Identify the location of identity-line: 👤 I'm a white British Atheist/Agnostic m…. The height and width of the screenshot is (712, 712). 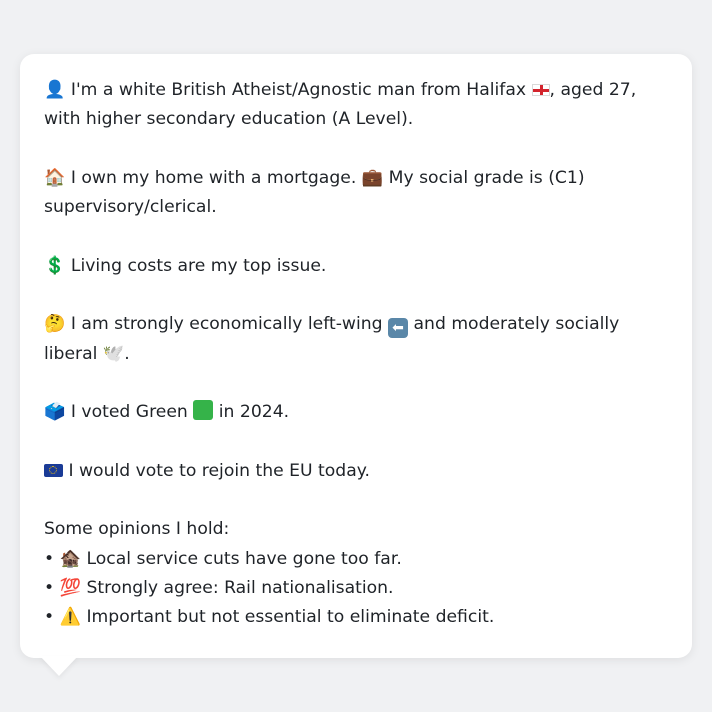
(356, 105).